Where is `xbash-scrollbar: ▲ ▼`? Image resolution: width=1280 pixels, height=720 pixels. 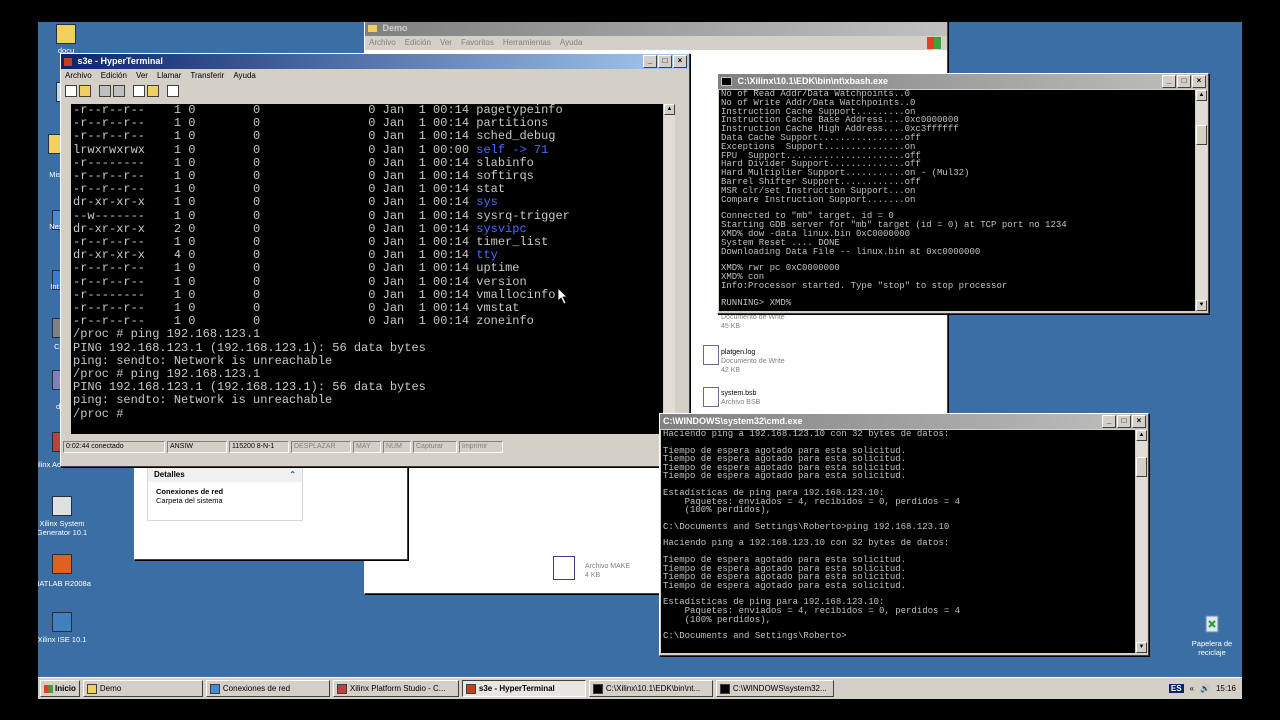
xbash-scrollbar: ▲ ▼ is located at coordinates (1201, 200).